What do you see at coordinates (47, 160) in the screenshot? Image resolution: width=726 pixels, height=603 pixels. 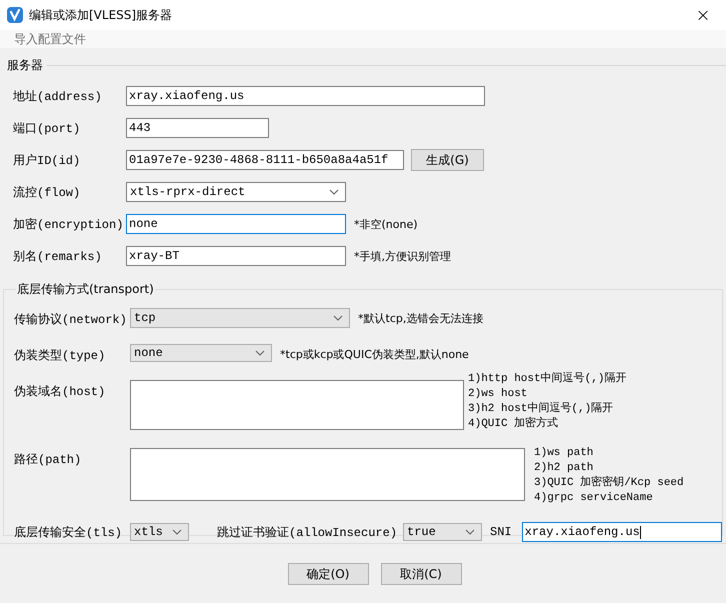 I see `field-label: 用户ID(id)` at bounding box center [47, 160].